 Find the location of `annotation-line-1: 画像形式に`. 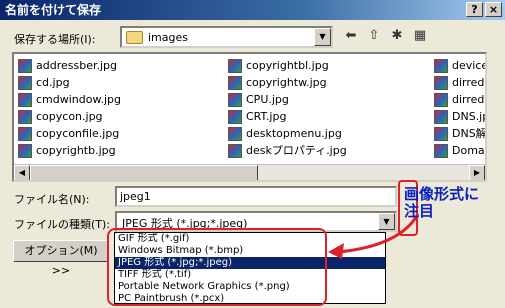

annotation-line-1: 画像形式に is located at coordinates (442, 194).